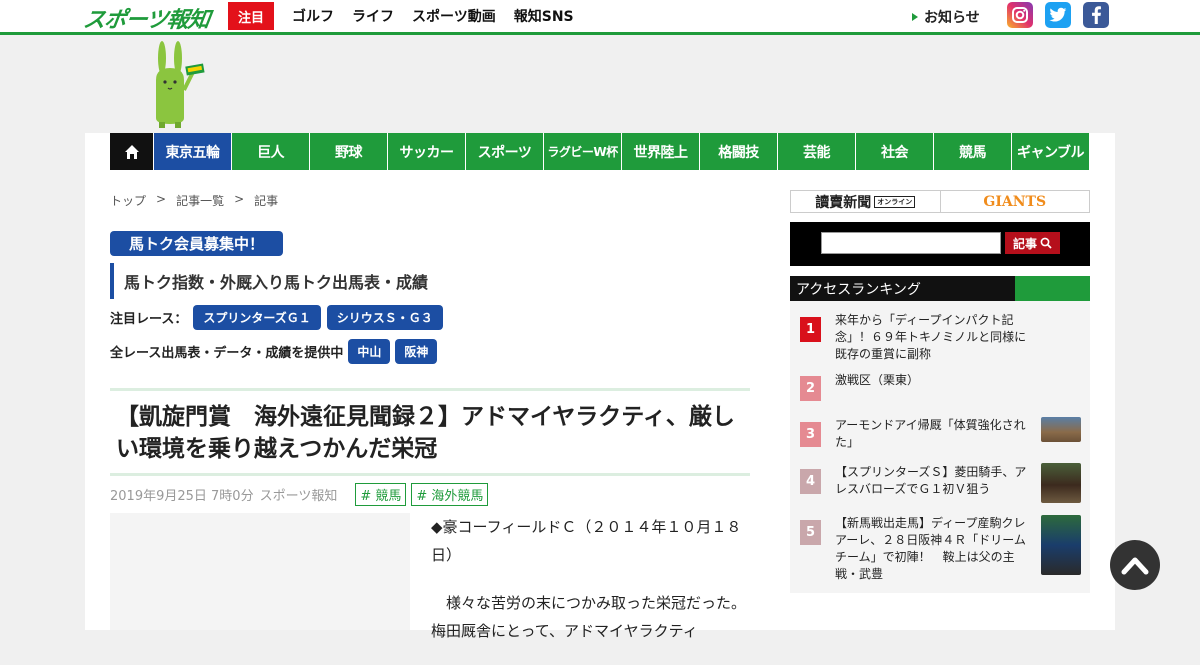 The image size is (1200, 665). Describe the element at coordinates (251, 16) in the screenshot. I see `highlight-button: 注目` at that location.